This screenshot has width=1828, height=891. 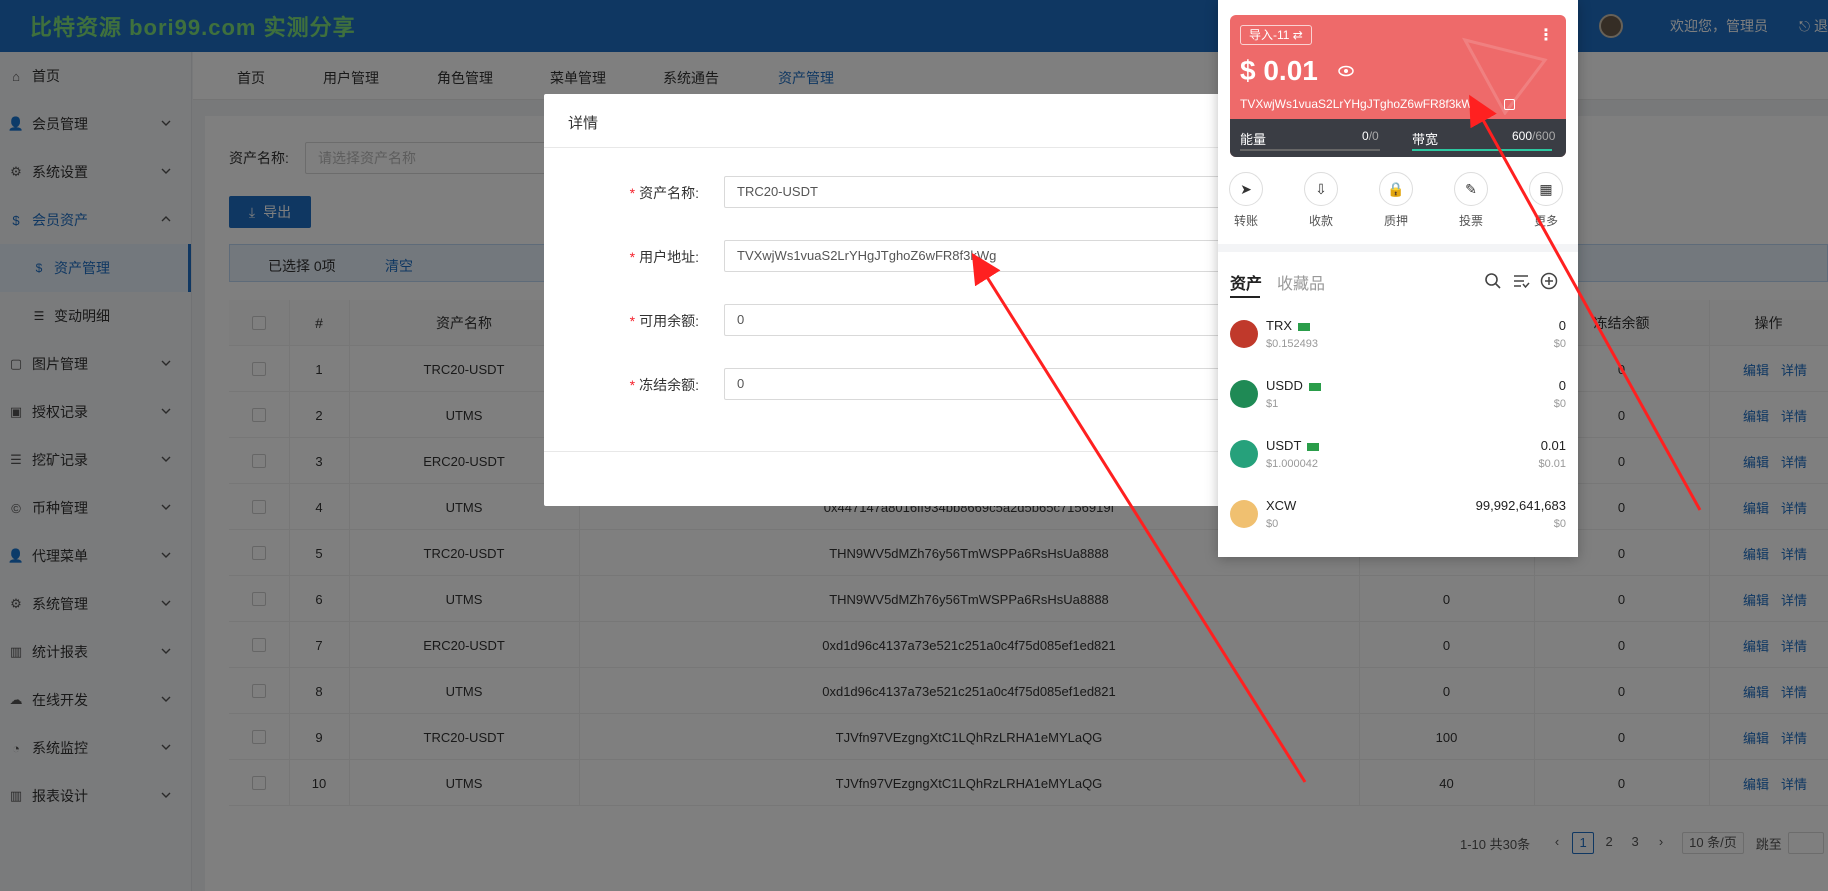 What do you see at coordinates (669, 257) in the screenshot?
I see `dialog-field-label-text: 用户地址:` at bounding box center [669, 257].